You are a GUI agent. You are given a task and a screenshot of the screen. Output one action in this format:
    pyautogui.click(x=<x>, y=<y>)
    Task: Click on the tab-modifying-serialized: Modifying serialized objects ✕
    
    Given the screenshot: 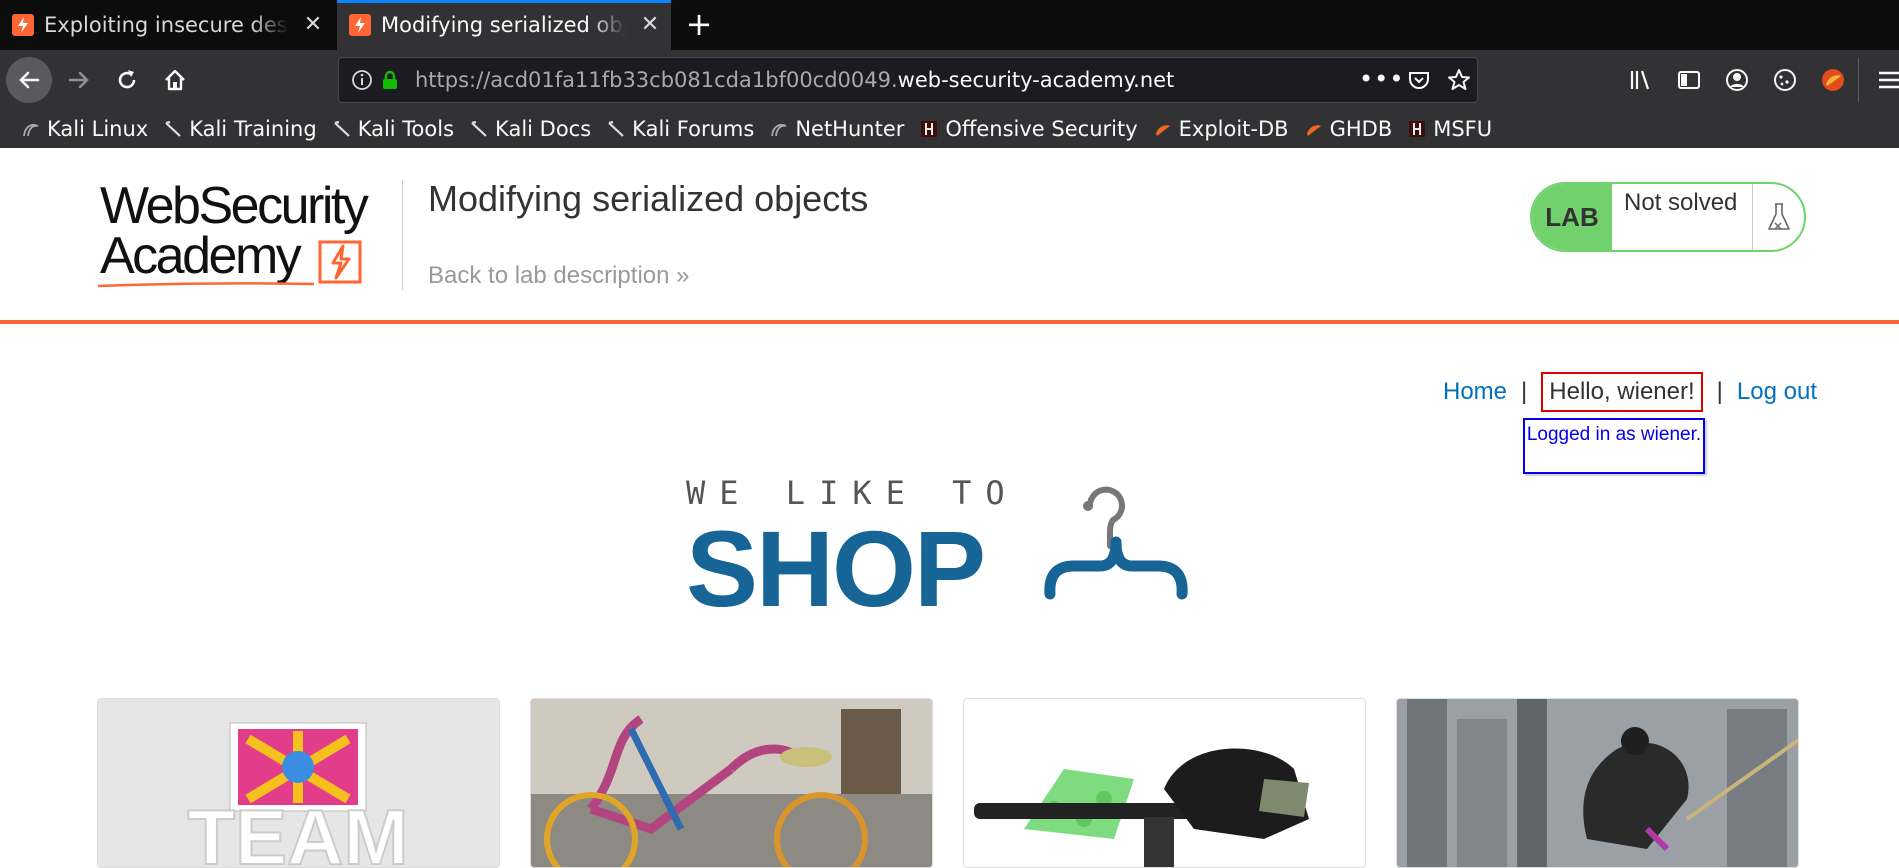 What is the action you would take?
    pyautogui.click(x=504, y=25)
    